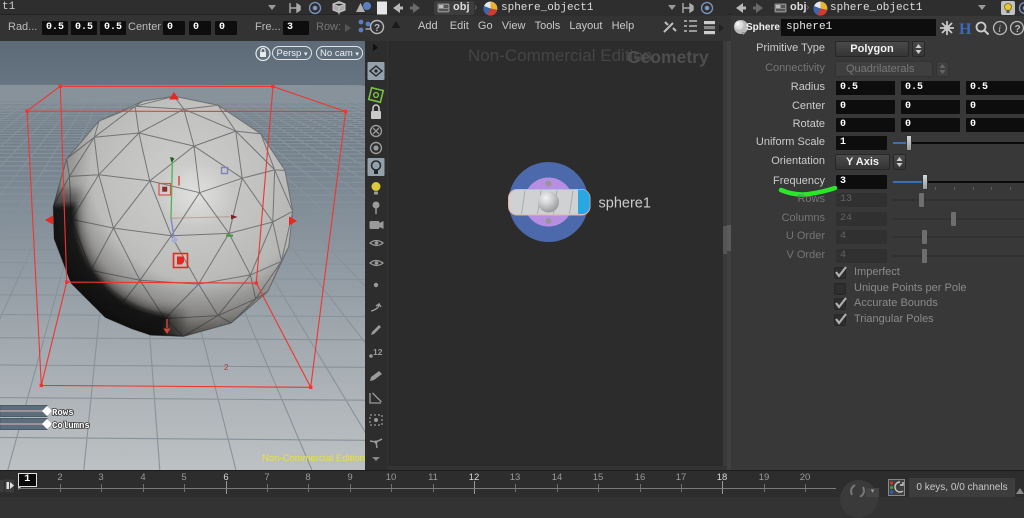 The image size is (1024, 518). Describe the element at coordinates (71, 426) in the screenshot. I see `svg-text: Columns` at that location.